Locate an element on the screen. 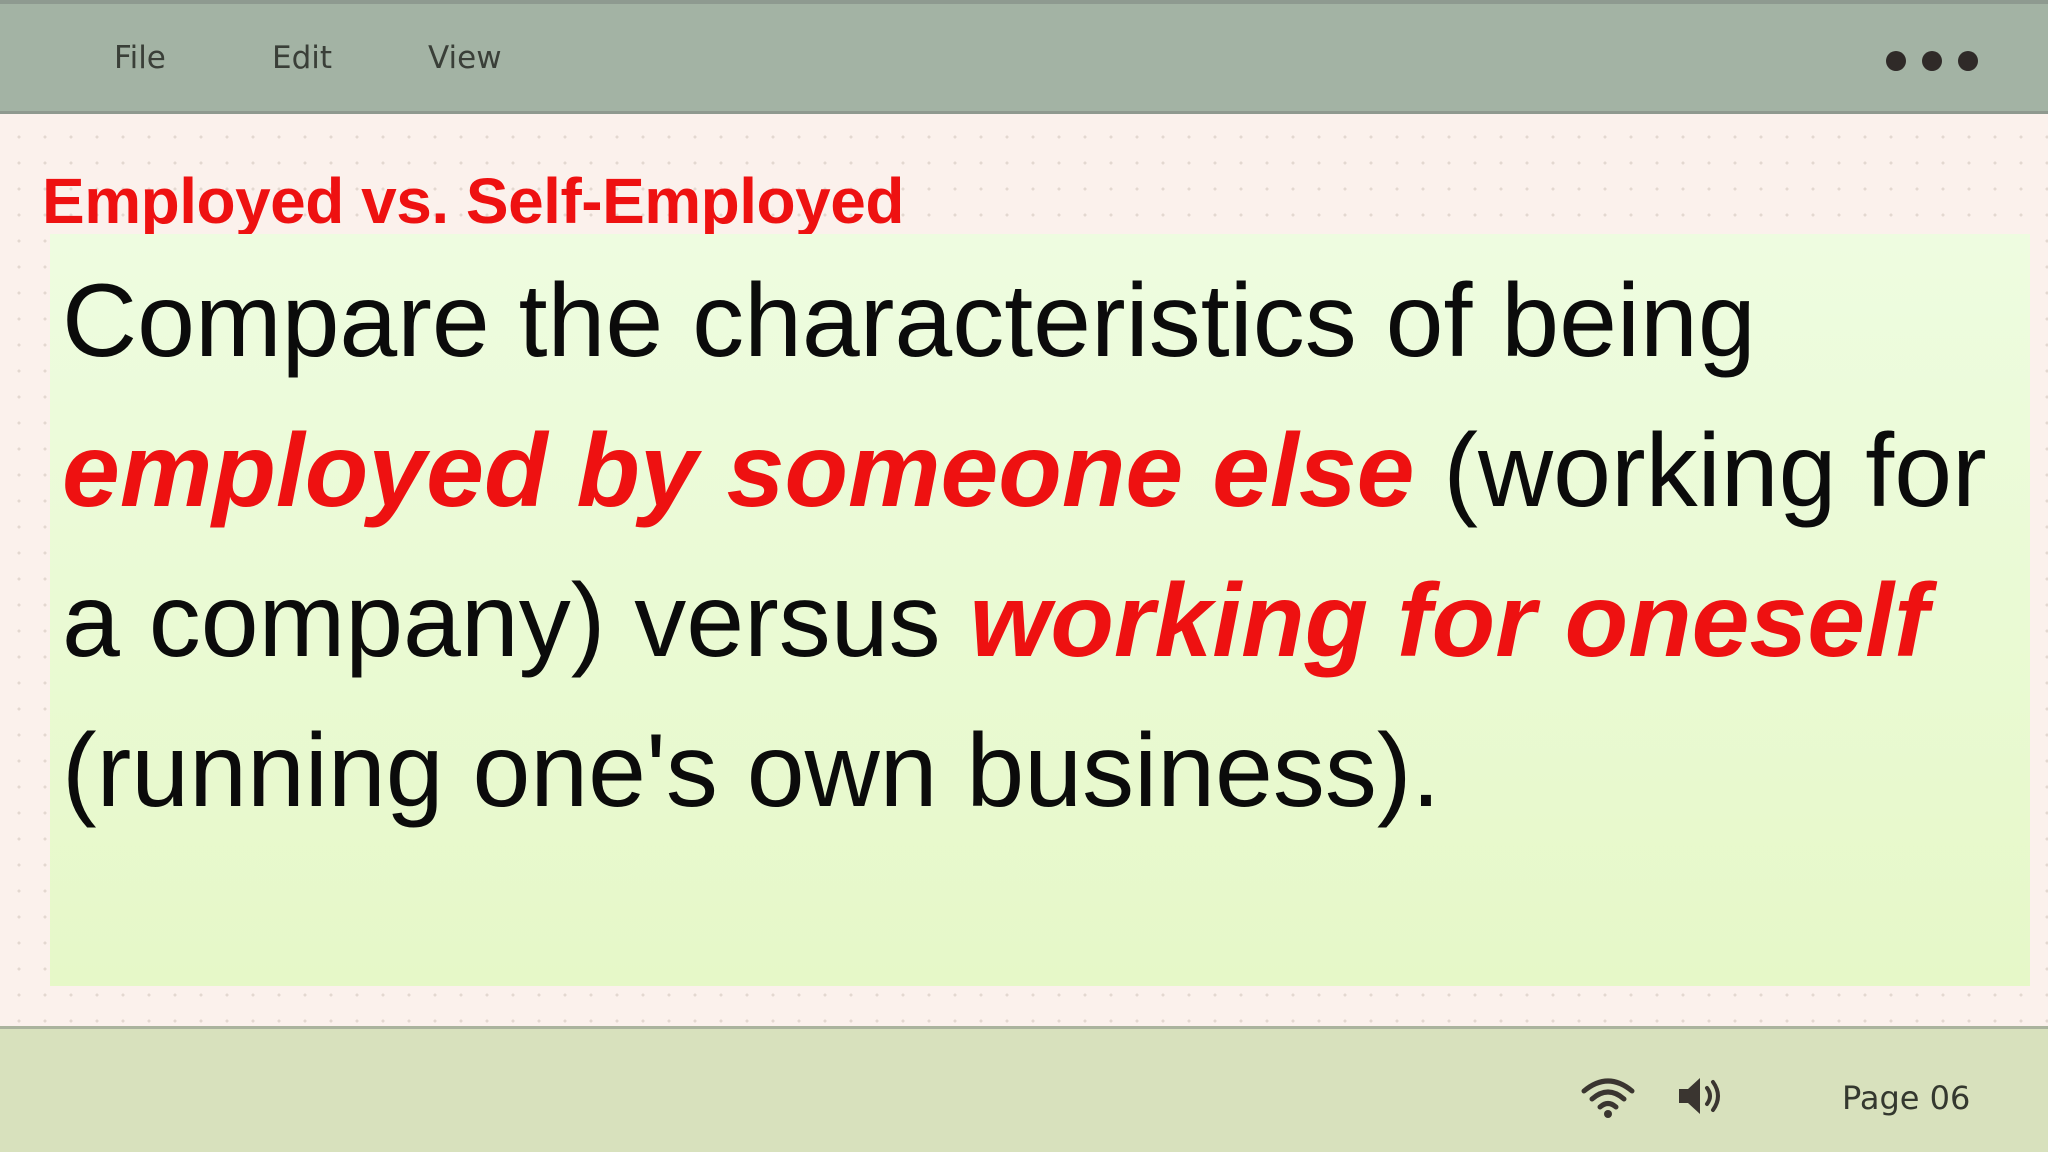 The height and width of the screenshot is (1152, 2048). wifi-icon is located at coordinates (1608, 1097).